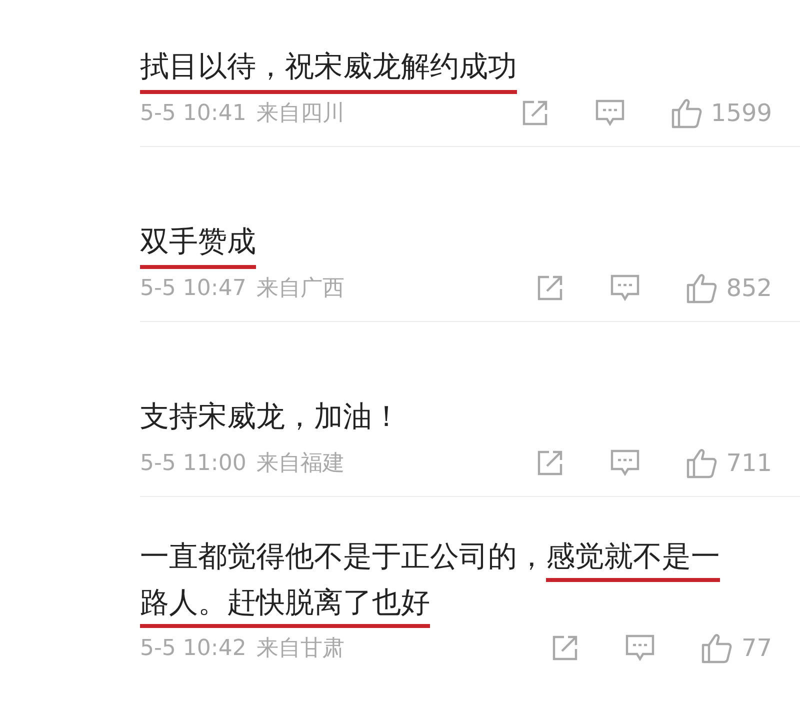 This screenshot has width=800, height=702. Describe the element at coordinates (193, 114) in the screenshot. I see `comment-time: 5-5 10:41` at that location.